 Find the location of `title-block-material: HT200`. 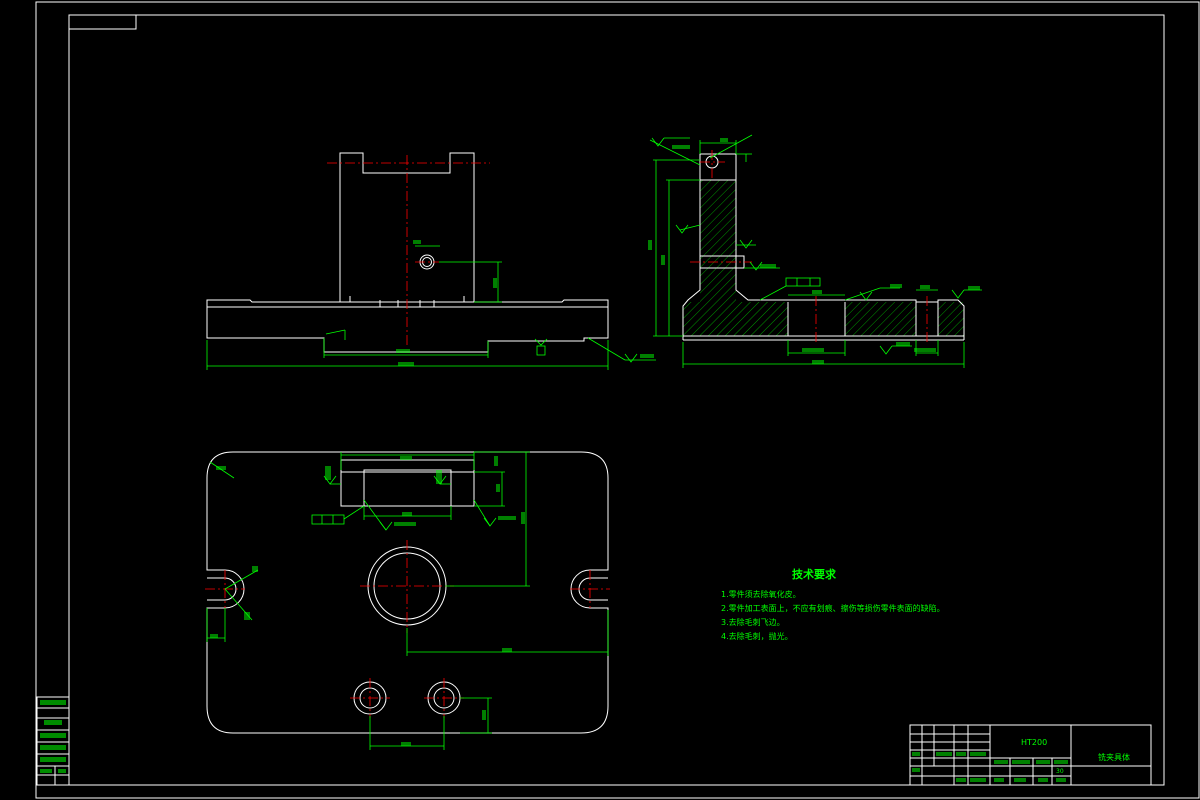

title-block-material: HT200 is located at coordinates (1034, 742).